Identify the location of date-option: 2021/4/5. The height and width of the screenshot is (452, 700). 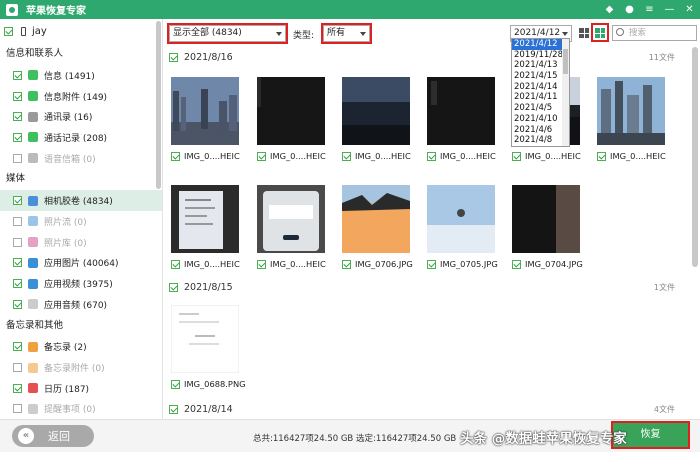
(540, 108).